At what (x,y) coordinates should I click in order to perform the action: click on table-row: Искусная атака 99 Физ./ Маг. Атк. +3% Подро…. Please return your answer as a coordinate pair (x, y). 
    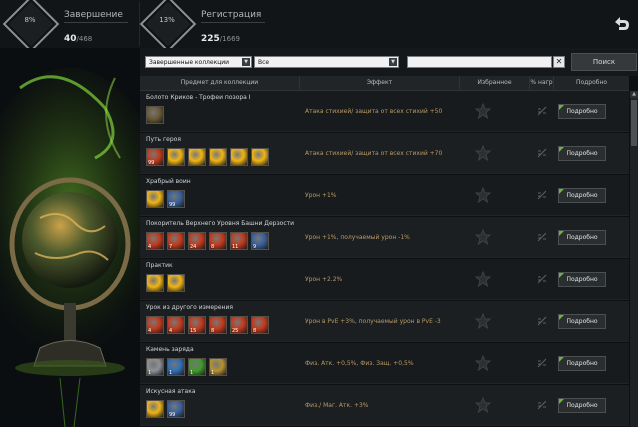
    Looking at the image, I should click on (384, 405).